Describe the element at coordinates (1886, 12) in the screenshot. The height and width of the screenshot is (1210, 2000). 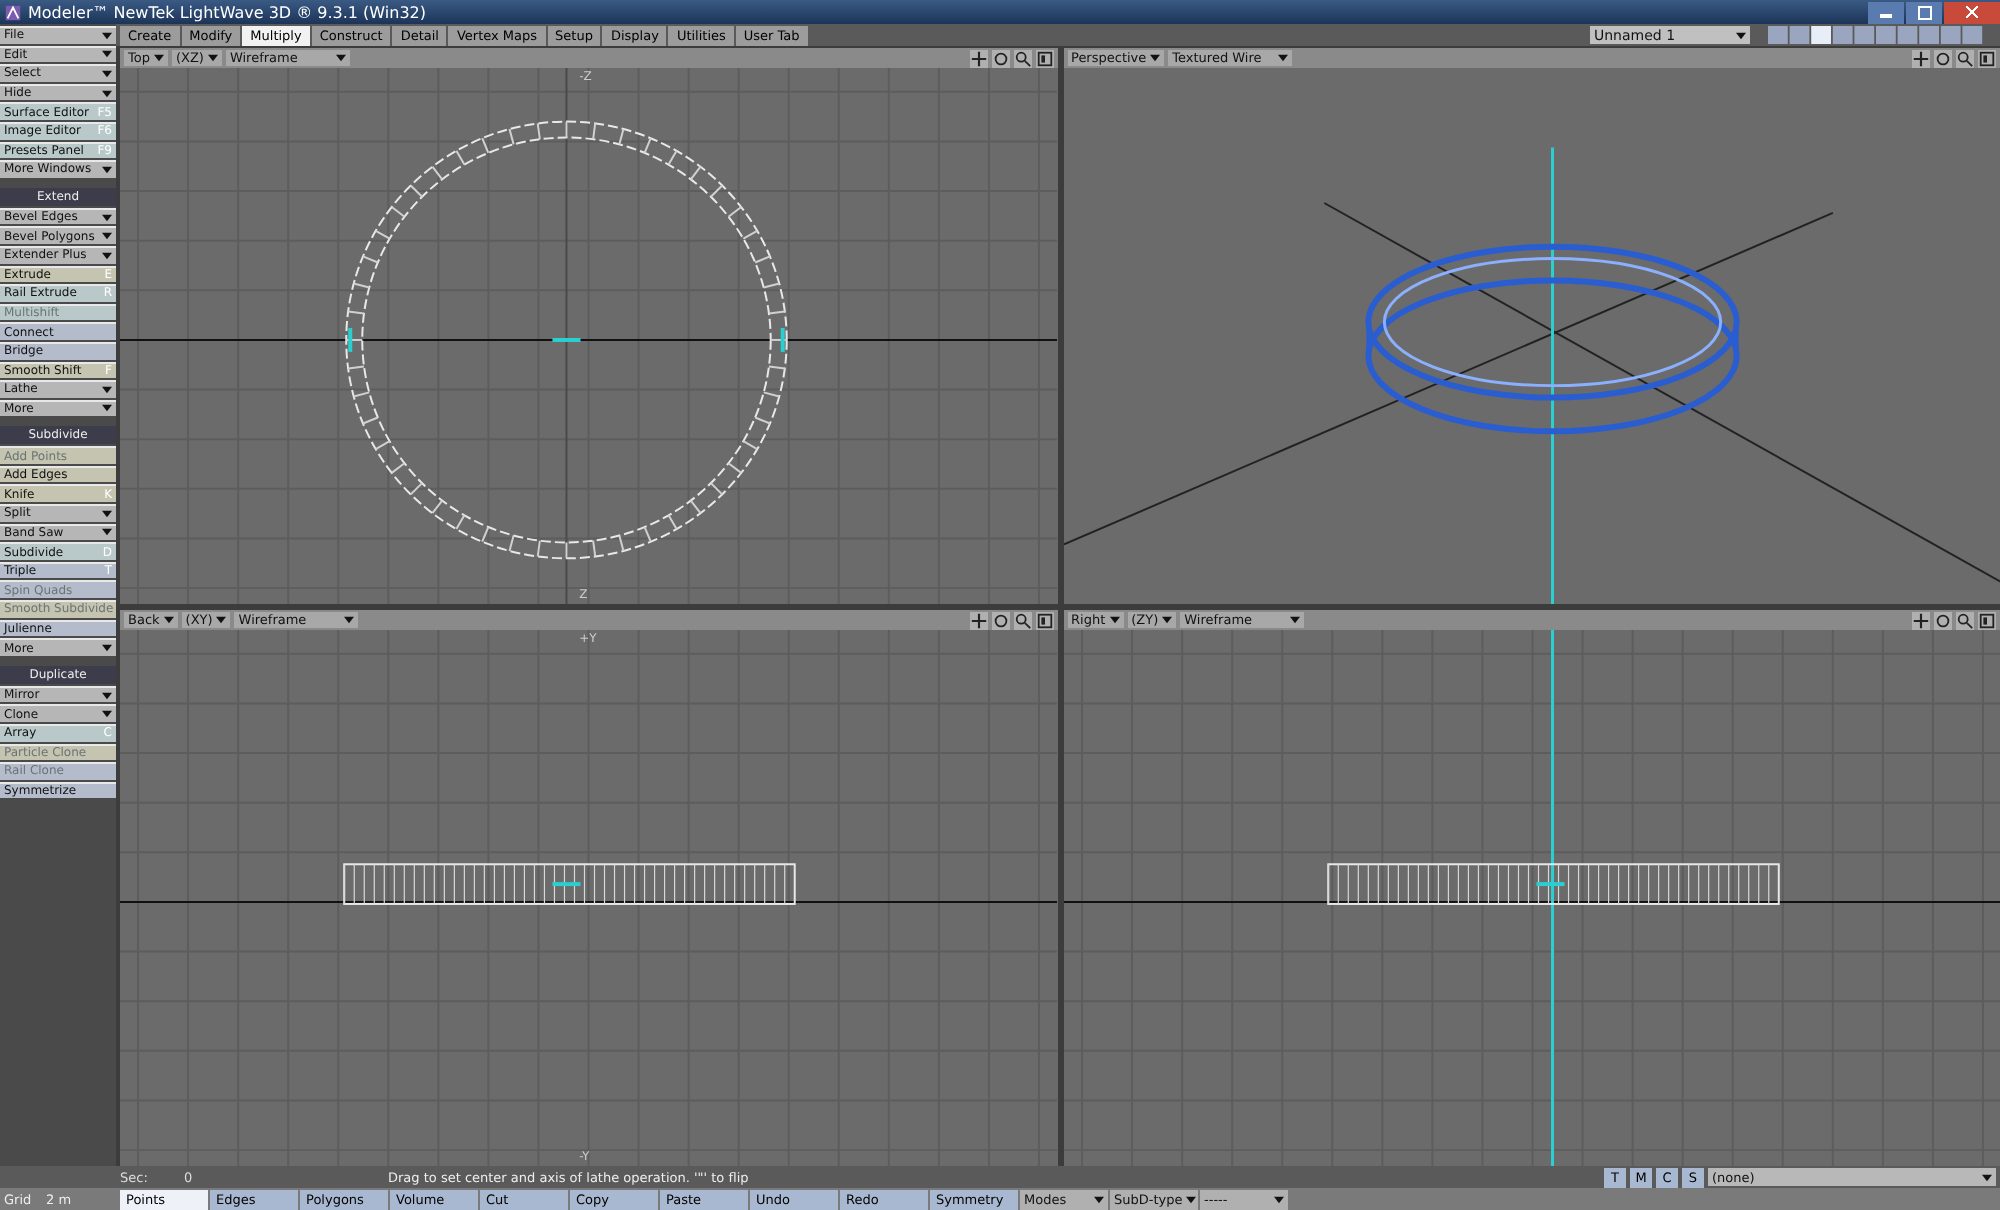
I see `minimize-button` at that location.